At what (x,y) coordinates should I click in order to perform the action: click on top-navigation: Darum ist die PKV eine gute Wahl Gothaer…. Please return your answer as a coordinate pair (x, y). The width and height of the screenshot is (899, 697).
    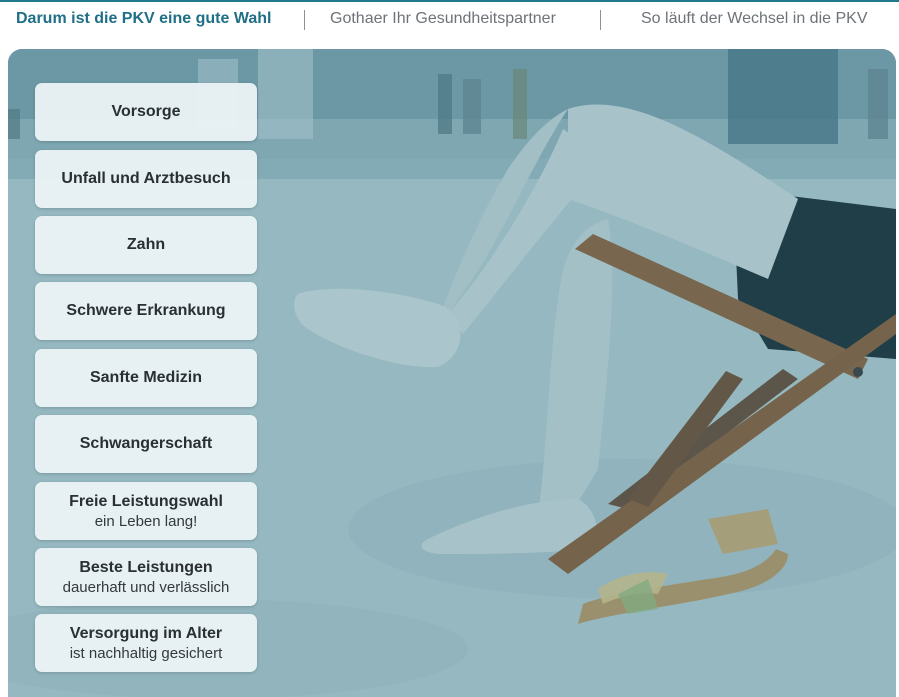
    Looking at the image, I should click on (449, 20).